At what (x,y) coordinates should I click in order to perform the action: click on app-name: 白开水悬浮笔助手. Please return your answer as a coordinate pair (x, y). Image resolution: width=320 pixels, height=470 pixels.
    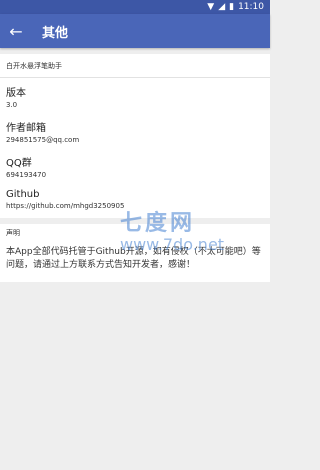
    Looking at the image, I should click on (34, 66).